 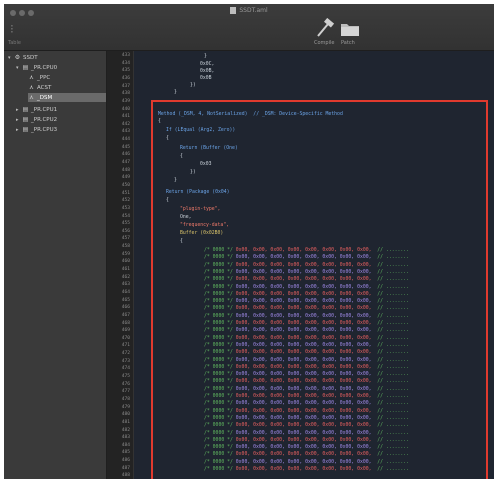 What do you see at coordinates (125, 308) in the screenshot?
I see `line-number: 466` at bounding box center [125, 308].